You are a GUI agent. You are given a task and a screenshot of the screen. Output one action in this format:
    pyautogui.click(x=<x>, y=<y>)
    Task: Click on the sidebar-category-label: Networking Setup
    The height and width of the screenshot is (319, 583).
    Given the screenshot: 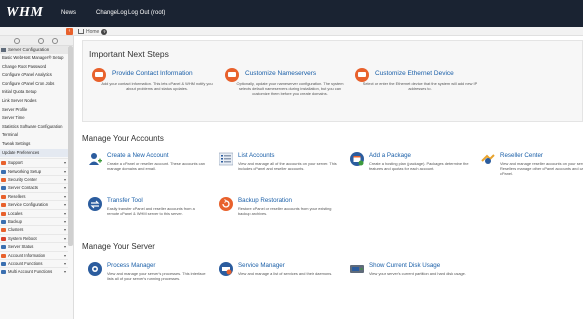 What is the action you would take?
    pyautogui.click(x=25, y=171)
    